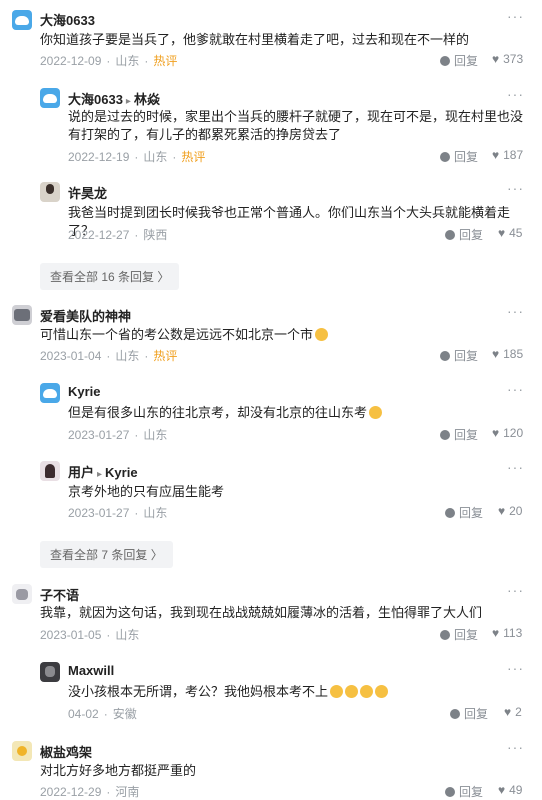 Image resolution: width=542 pixels, height=800 pixels. Describe the element at coordinates (255, 39) in the screenshot. I see `comment-text: 你知道孩子要是当兵了，他爹就敢在村里横着走了吧，过去和现在不一样的` at that location.